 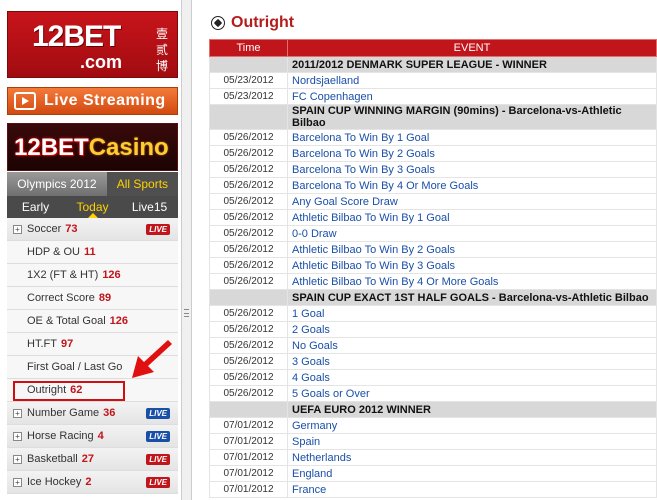 What do you see at coordinates (248, 80) in the screenshot?
I see `event-date: 05/23/2012` at bounding box center [248, 80].